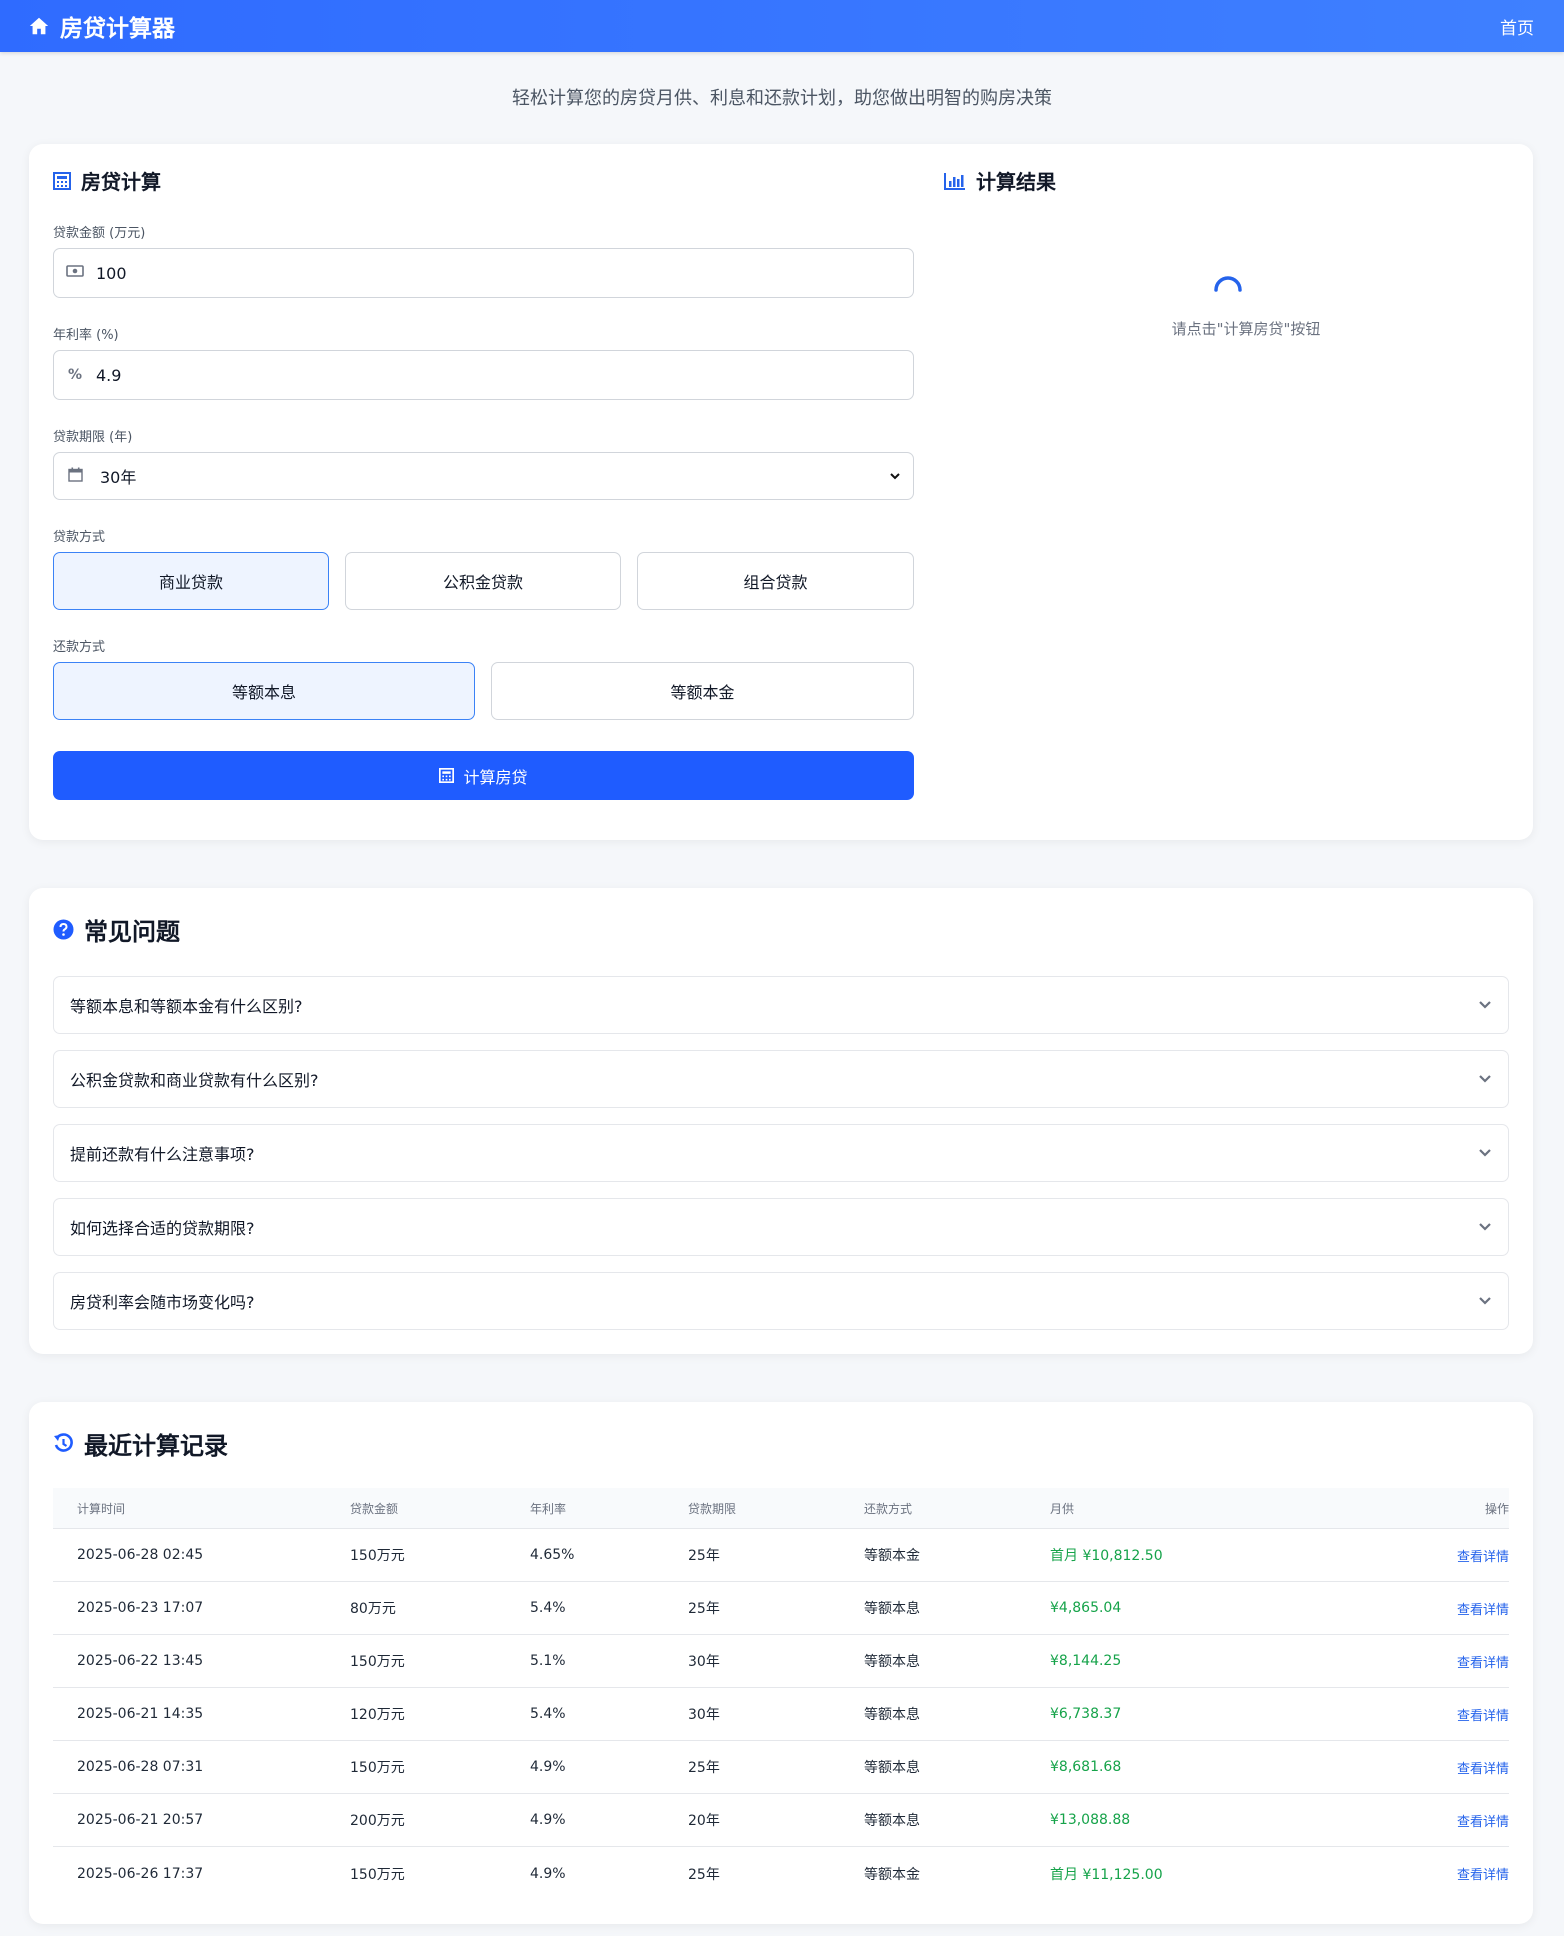 This screenshot has width=1564, height=1936. Describe the element at coordinates (702, 691) in the screenshot. I see `repay-equal-principal: 等额本金` at that location.